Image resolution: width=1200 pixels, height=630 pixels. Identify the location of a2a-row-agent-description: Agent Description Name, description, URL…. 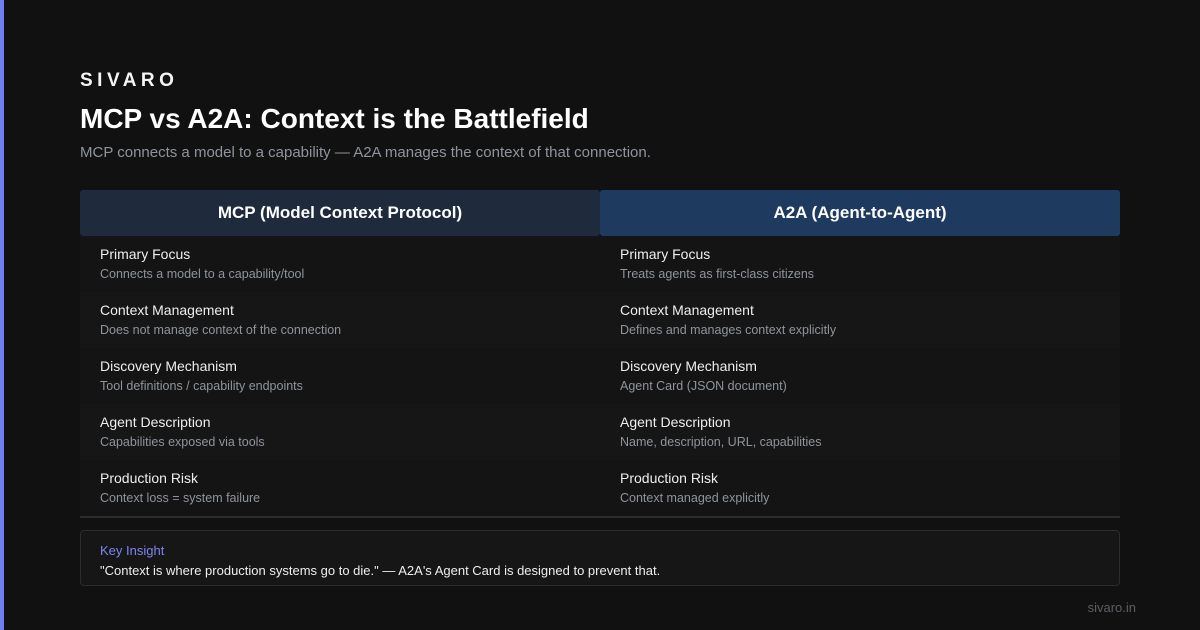
(860, 432).